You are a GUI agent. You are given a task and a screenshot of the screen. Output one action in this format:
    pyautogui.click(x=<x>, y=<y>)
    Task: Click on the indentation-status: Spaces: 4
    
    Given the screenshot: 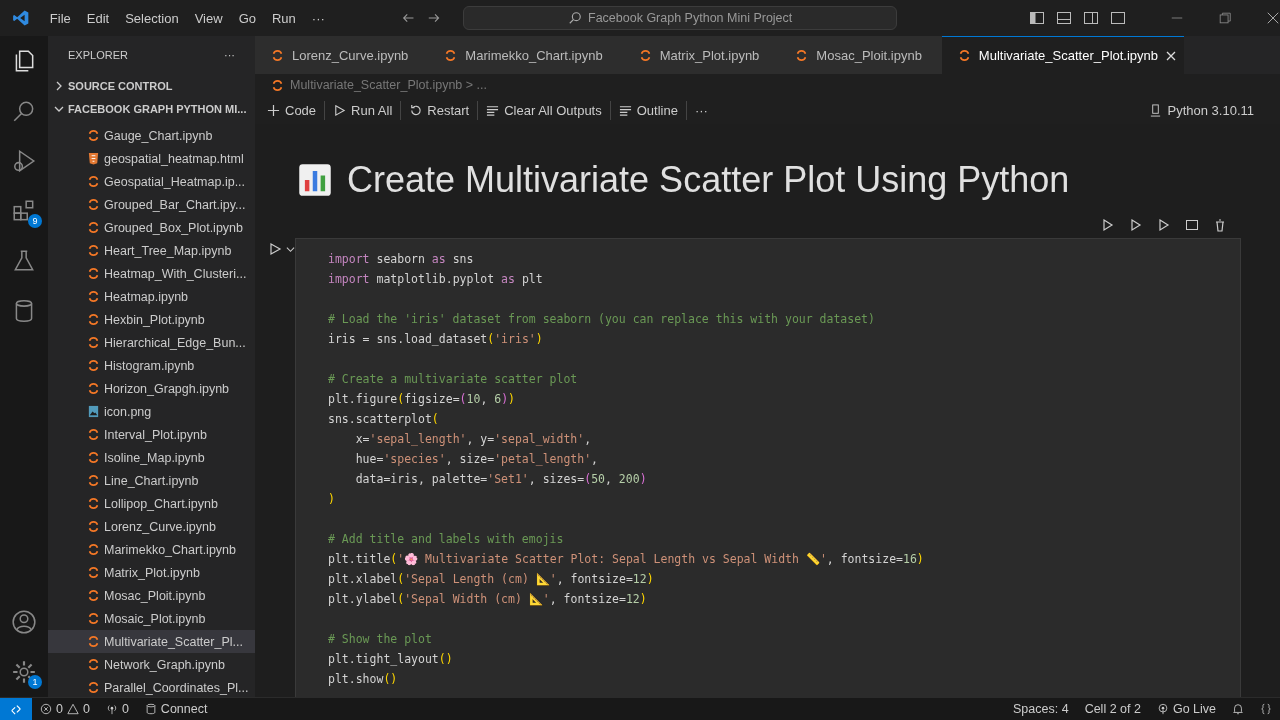 What is the action you would take?
    pyautogui.click(x=1041, y=709)
    